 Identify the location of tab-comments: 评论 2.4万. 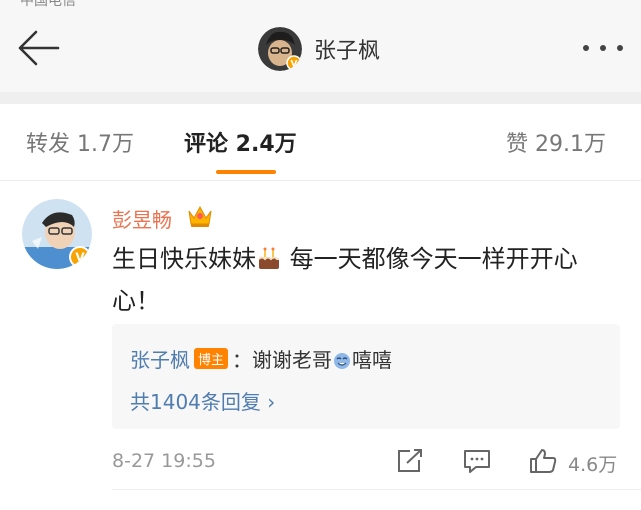
(240, 142).